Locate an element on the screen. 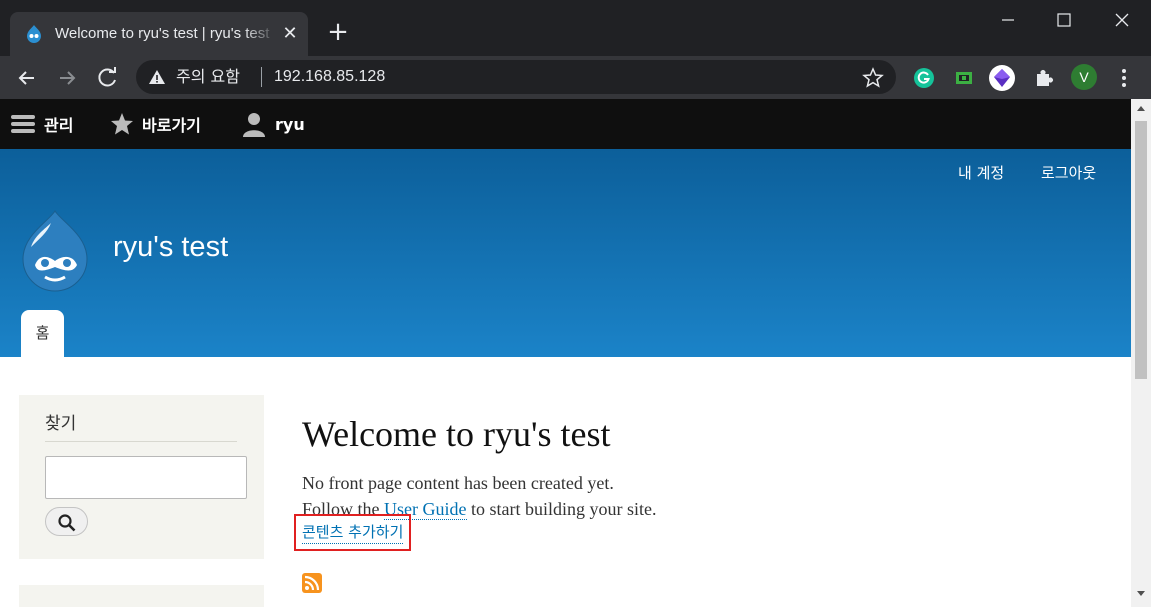  sidebar-block is located at coordinates (141, 596).